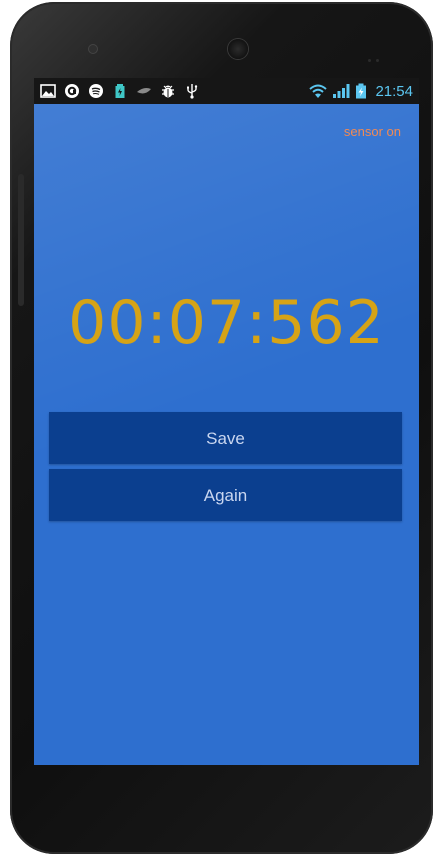 The image size is (434, 857). I want to click on battery-charging-icon, so click(361, 91).